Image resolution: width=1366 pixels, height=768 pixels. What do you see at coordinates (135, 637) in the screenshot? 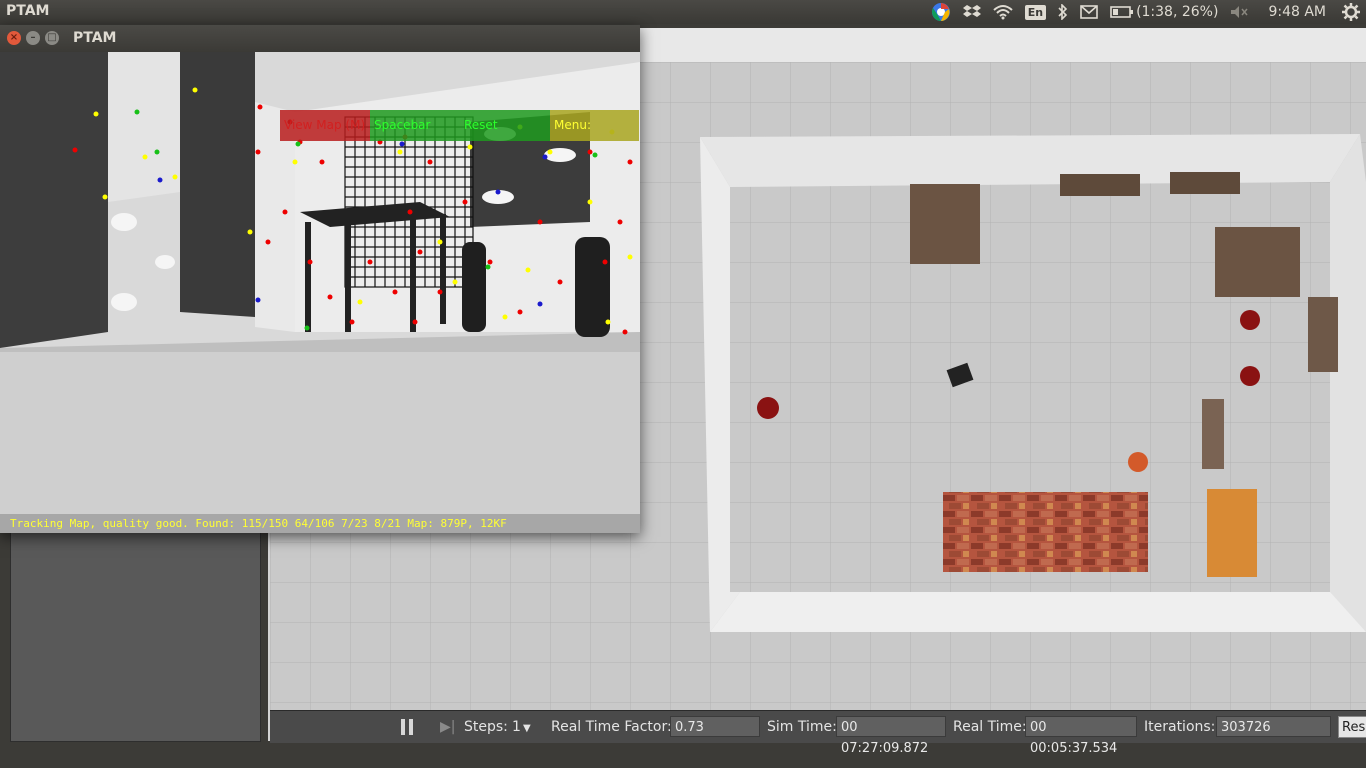
I see `gazebo-side-panel` at bounding box center [135, 637].